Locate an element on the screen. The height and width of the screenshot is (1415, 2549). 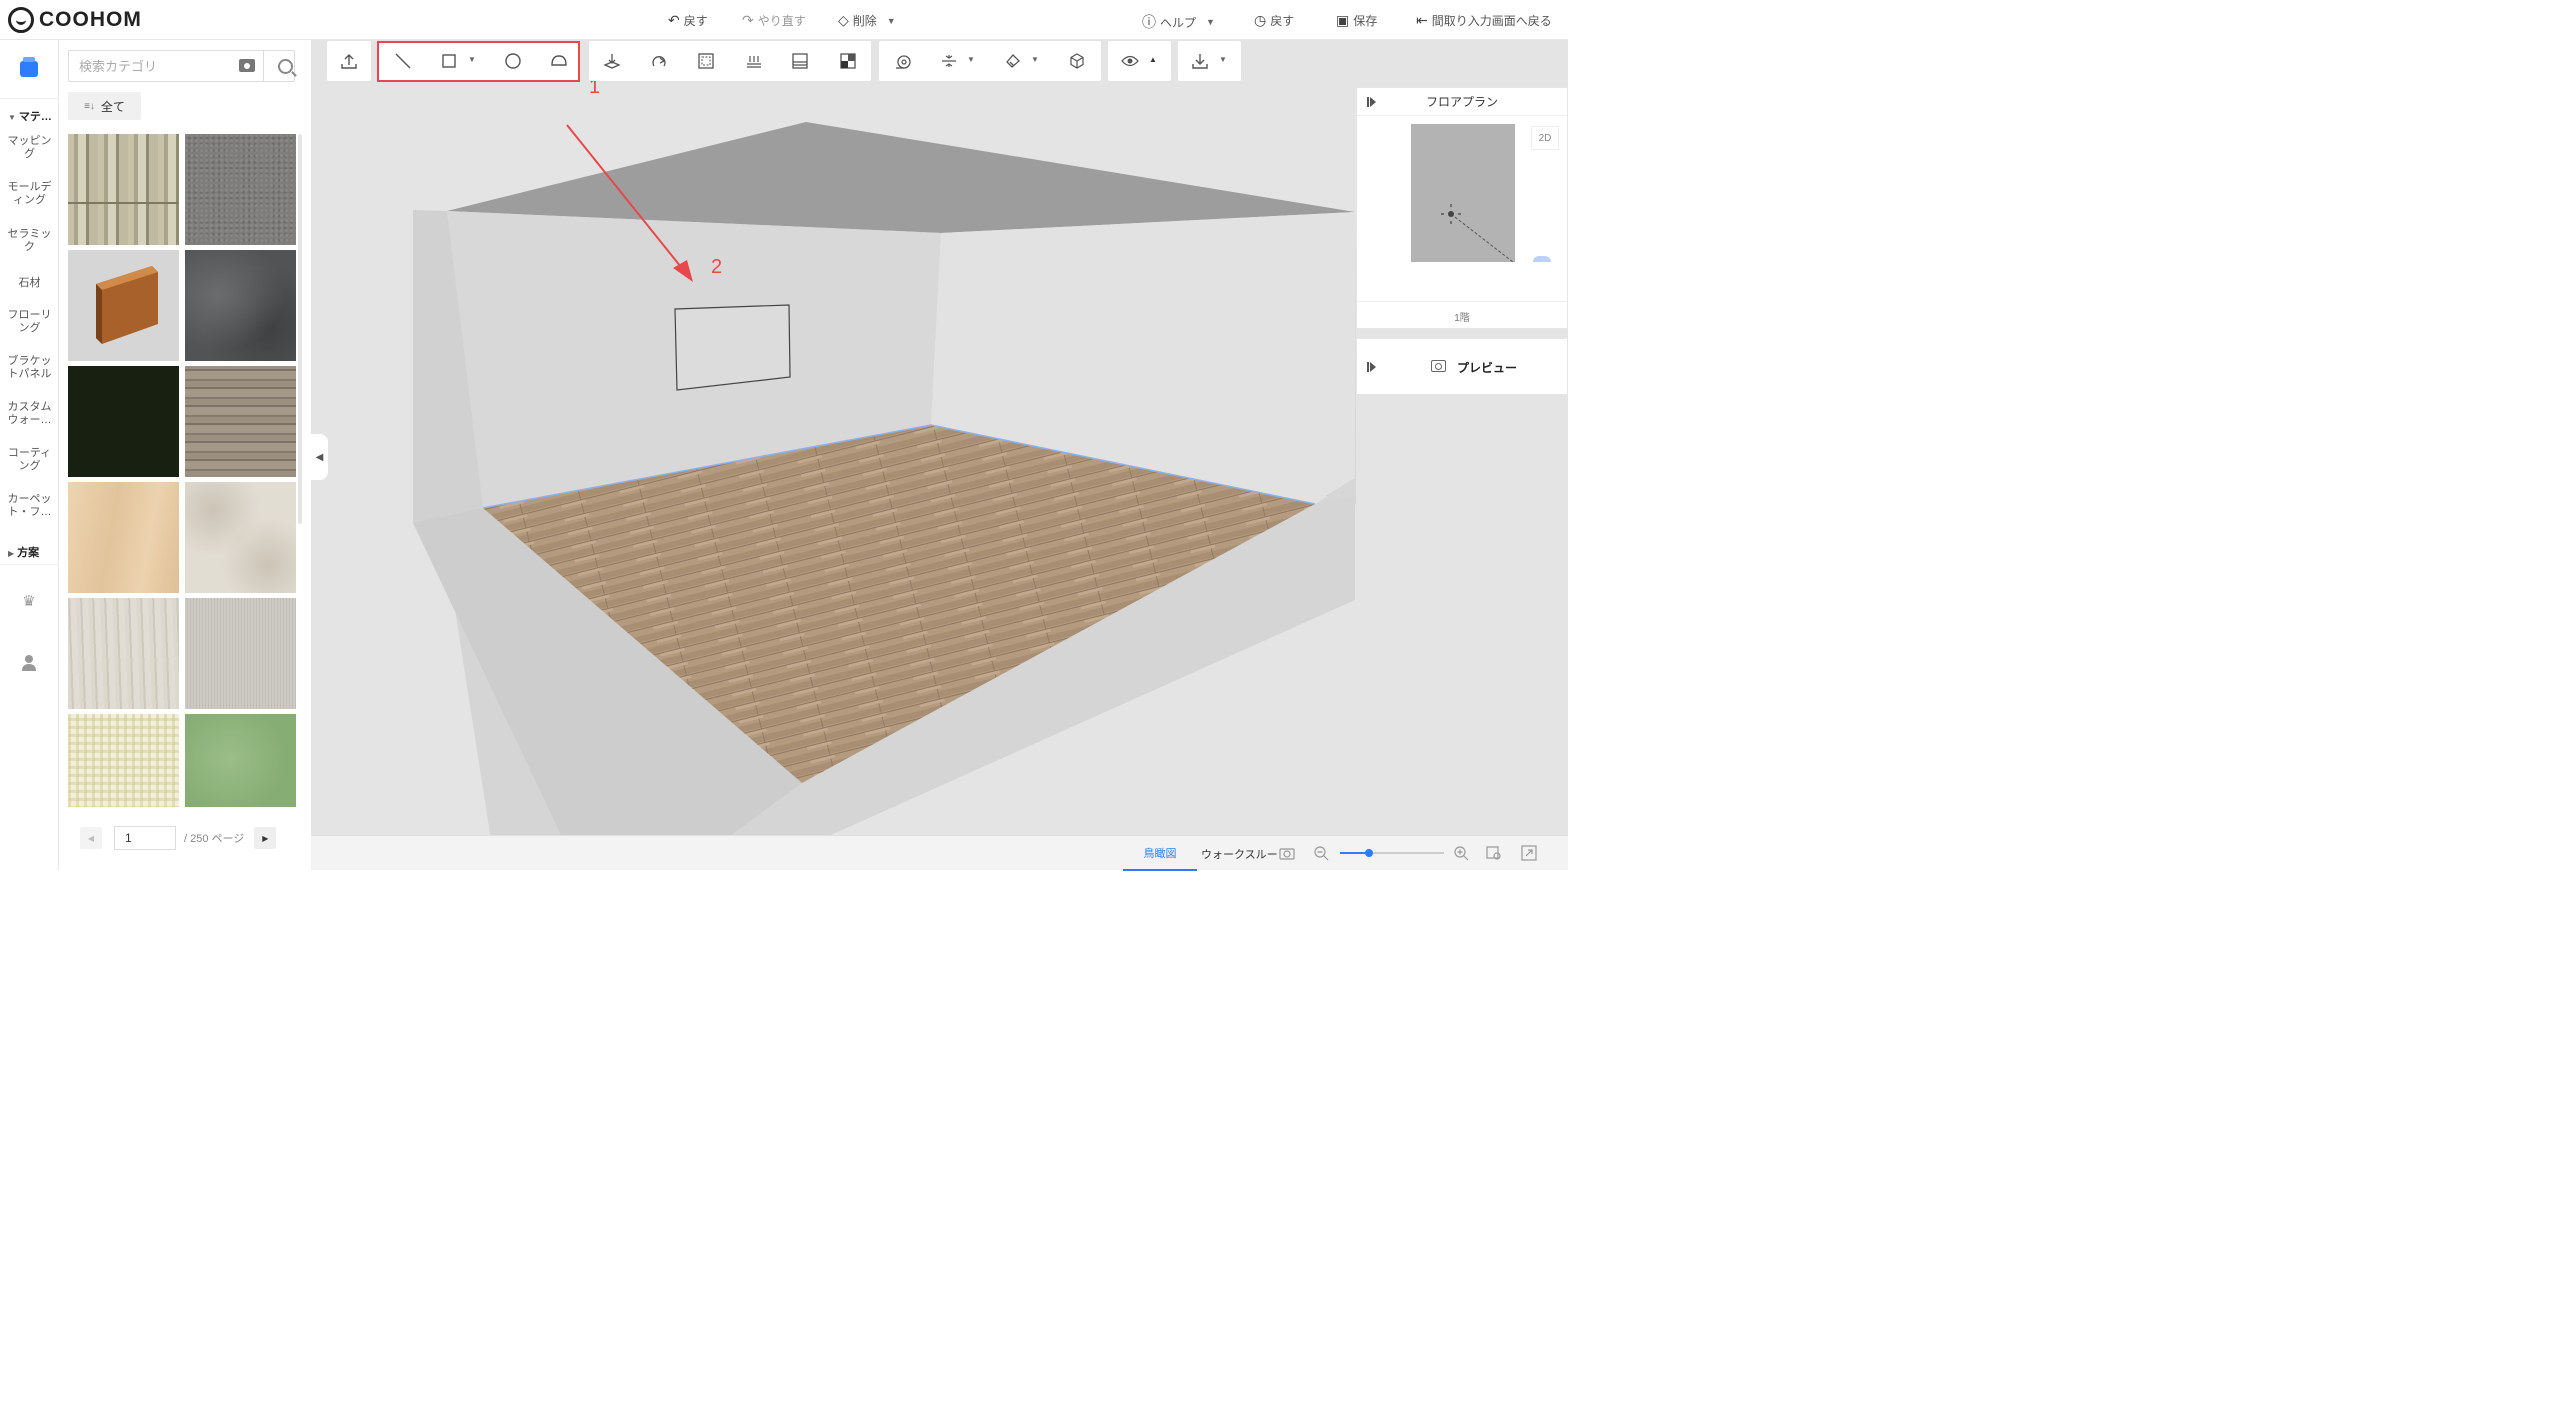
sort-icon: ≡↓ is located at coordinates (89, 106).